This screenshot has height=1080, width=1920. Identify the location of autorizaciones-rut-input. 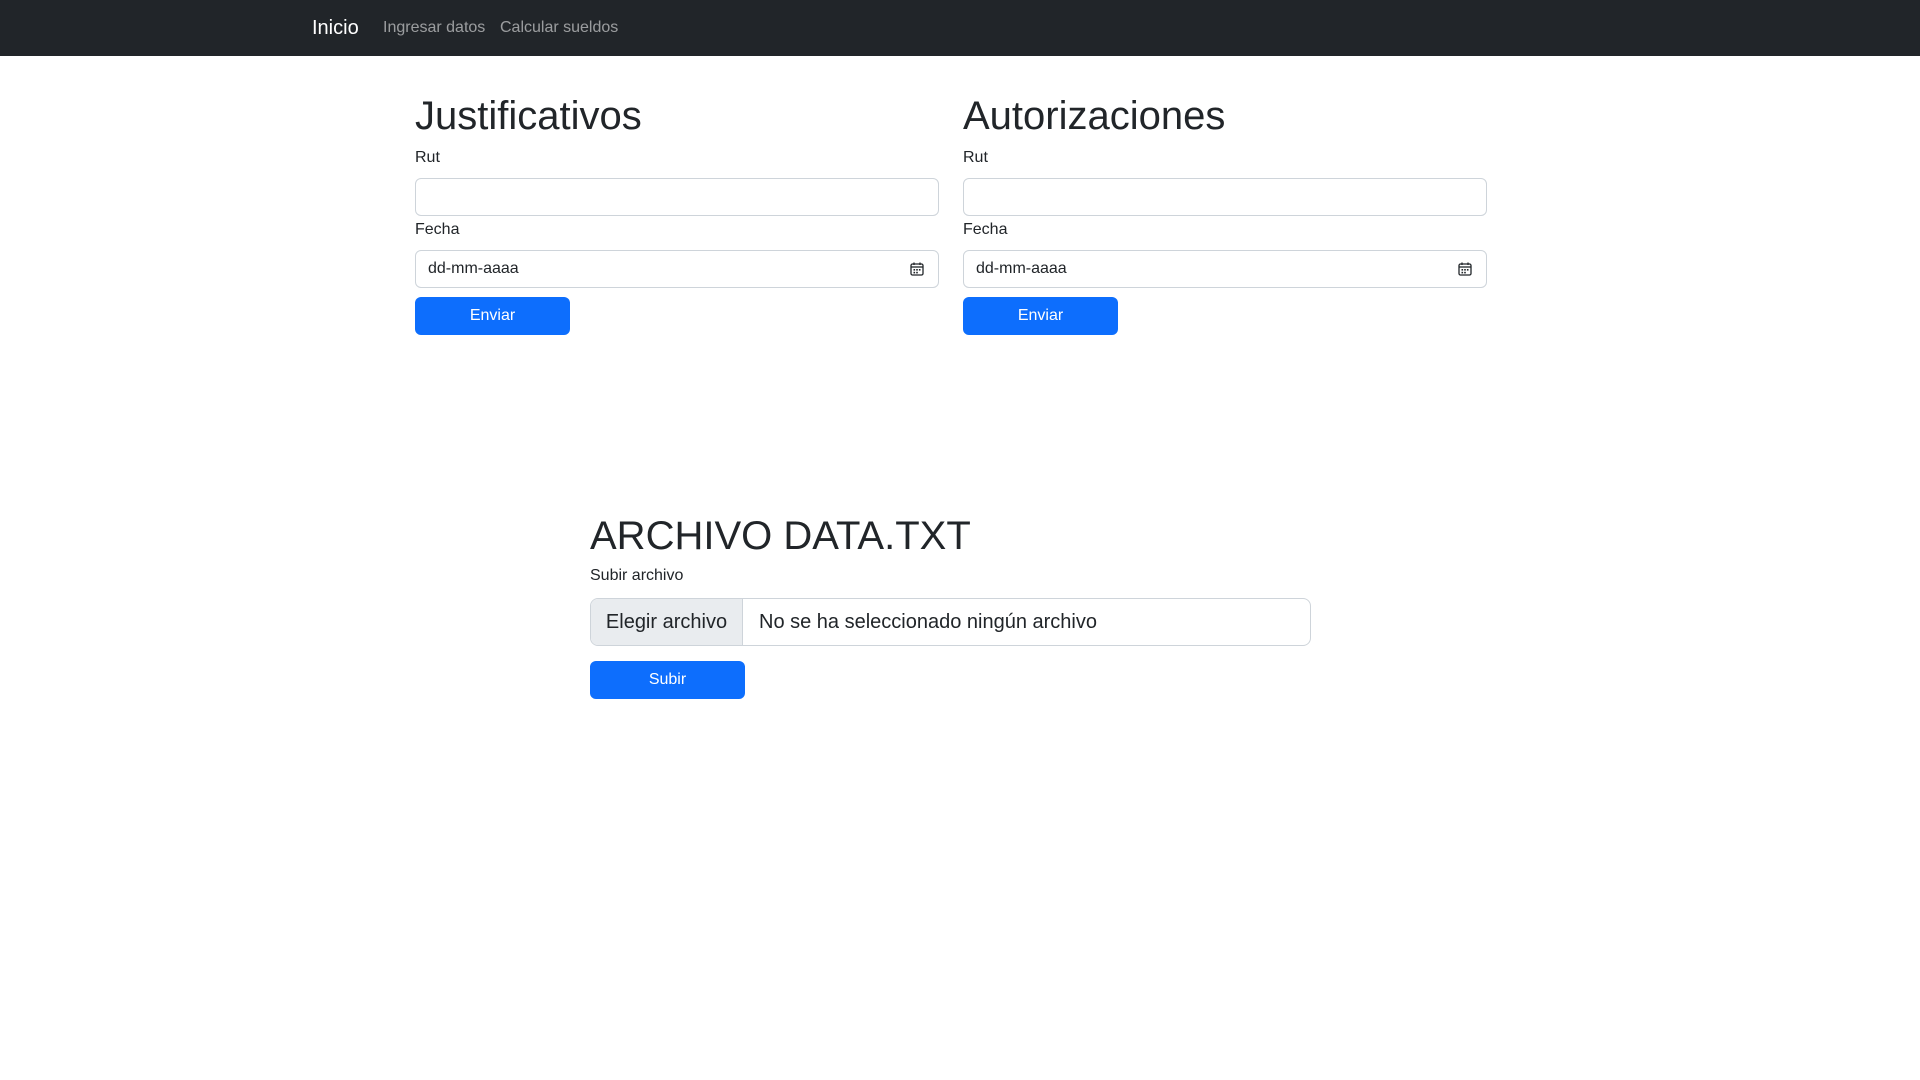
(1225, 197).